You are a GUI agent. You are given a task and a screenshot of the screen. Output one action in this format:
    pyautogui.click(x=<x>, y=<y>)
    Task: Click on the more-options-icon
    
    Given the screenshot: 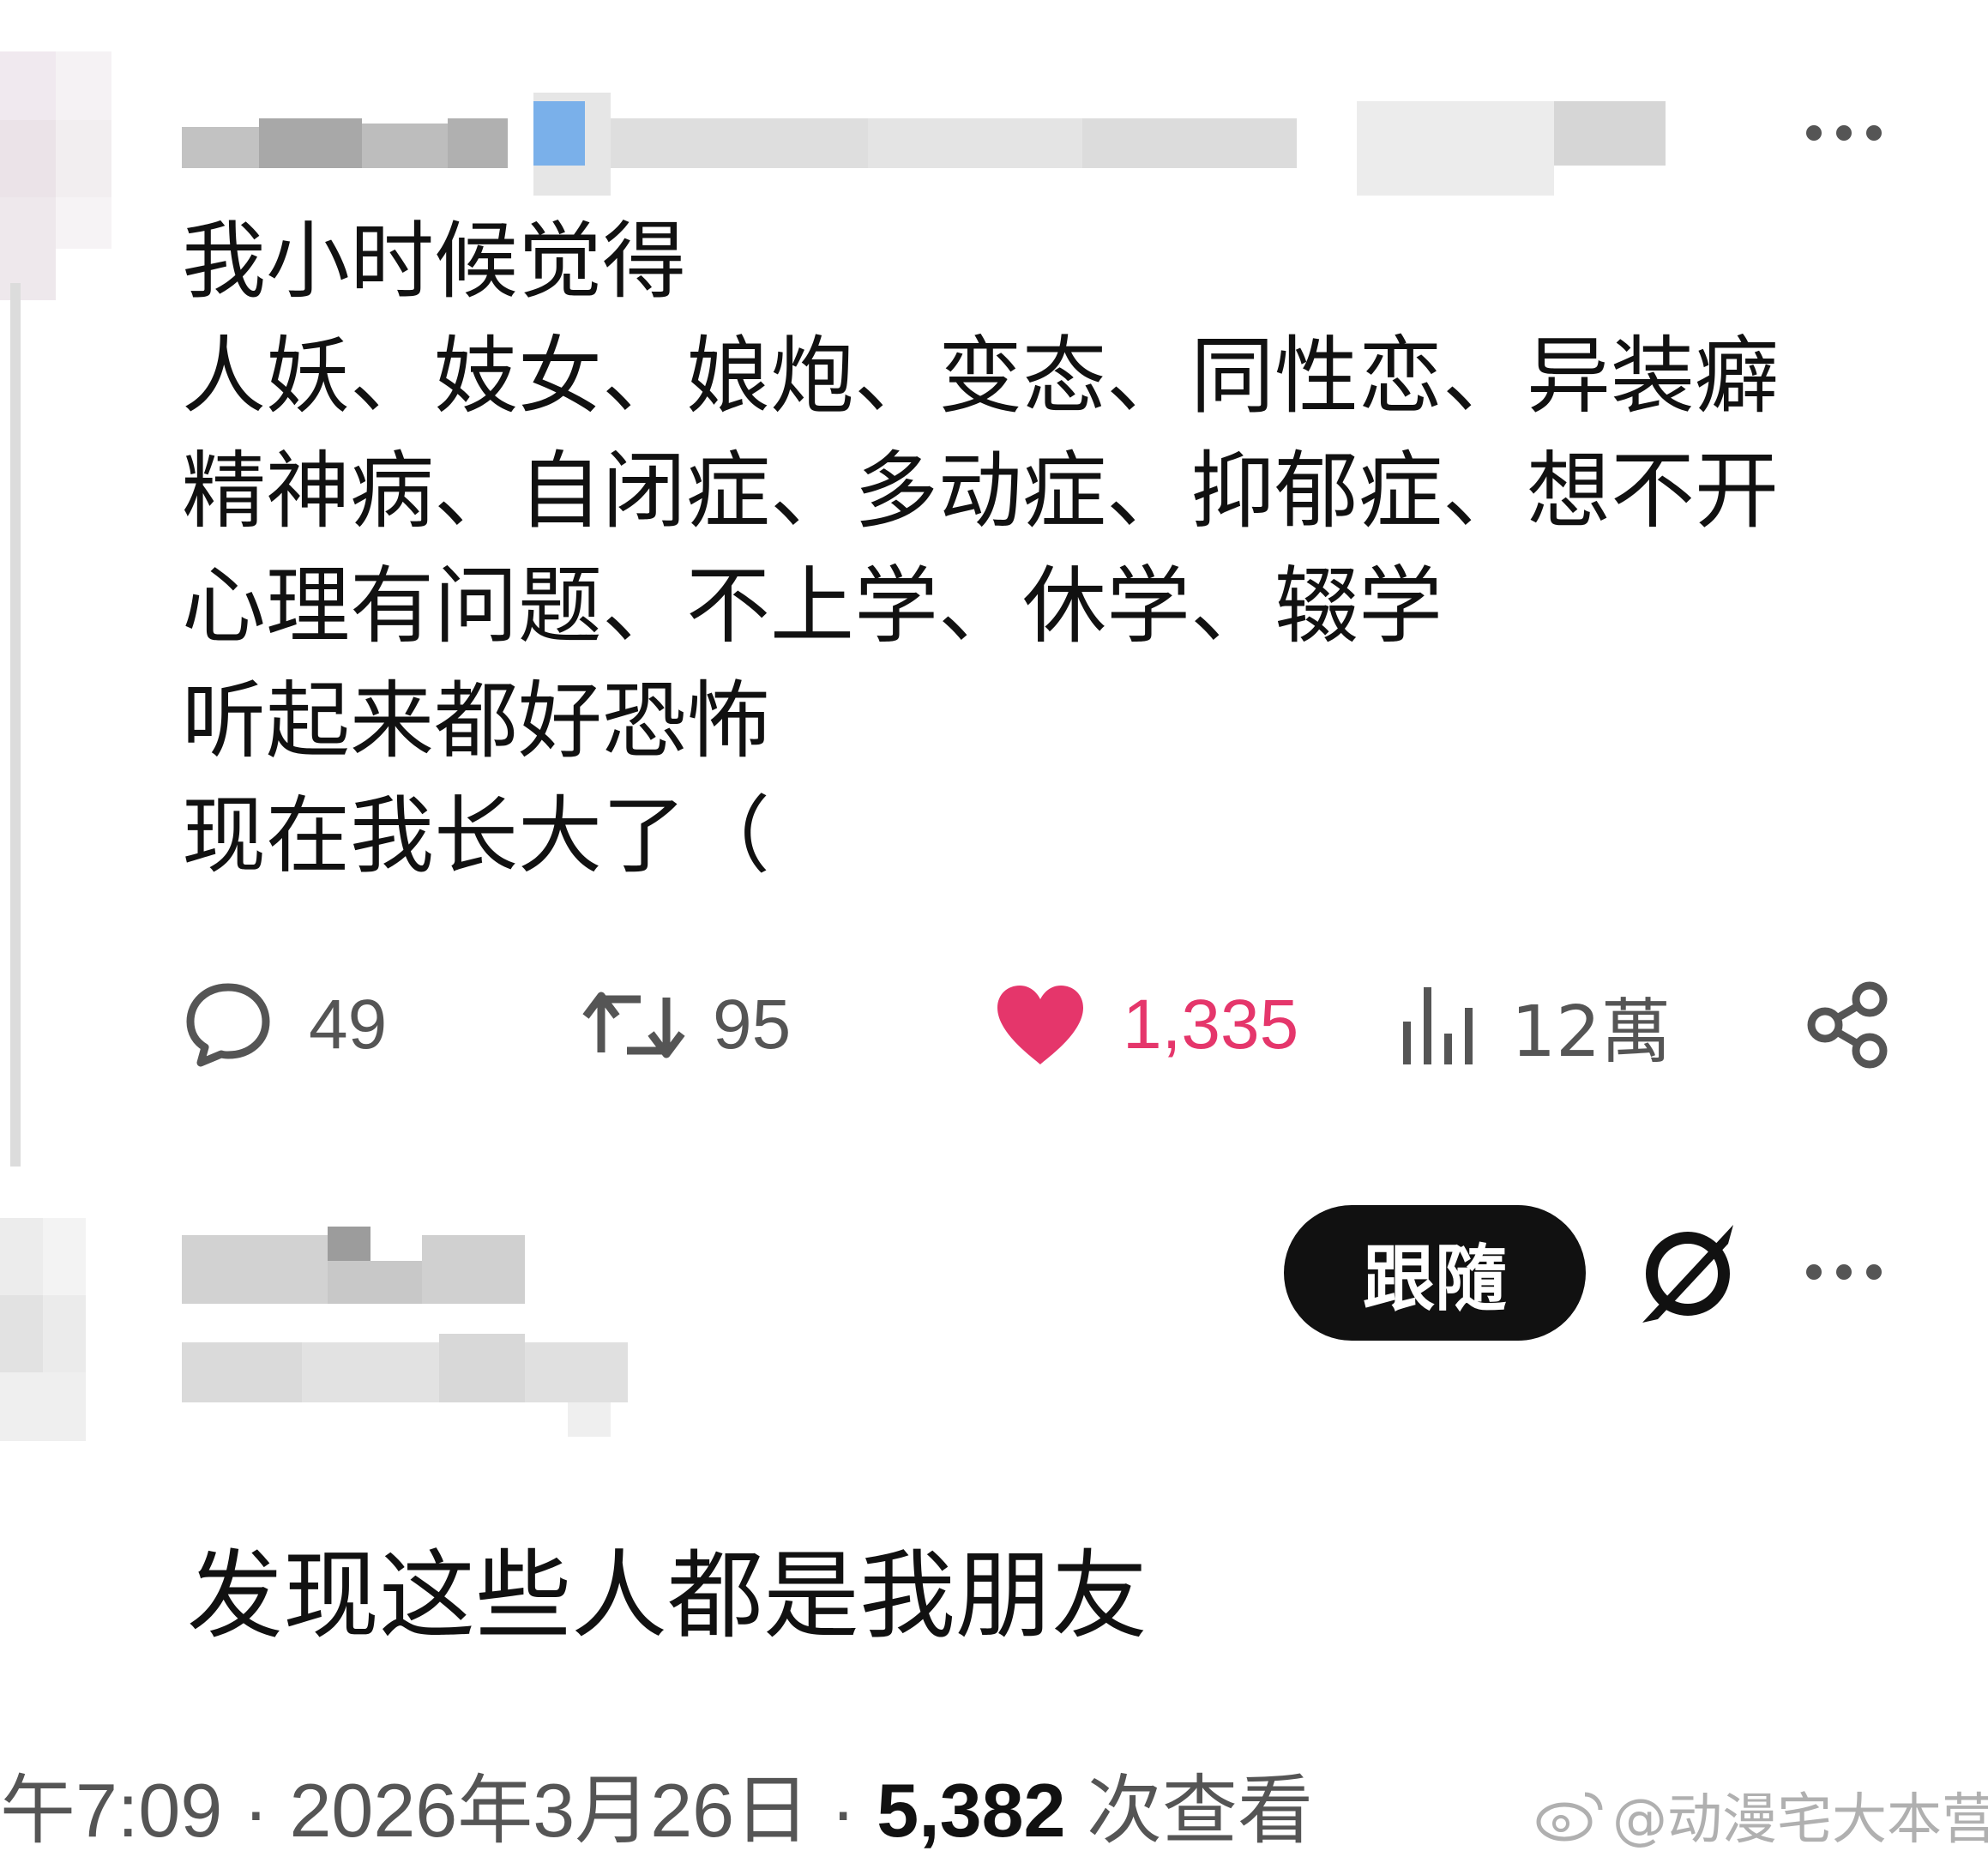 What is the action you would take?
    pyautogui.click(x=1844, y=133)
    